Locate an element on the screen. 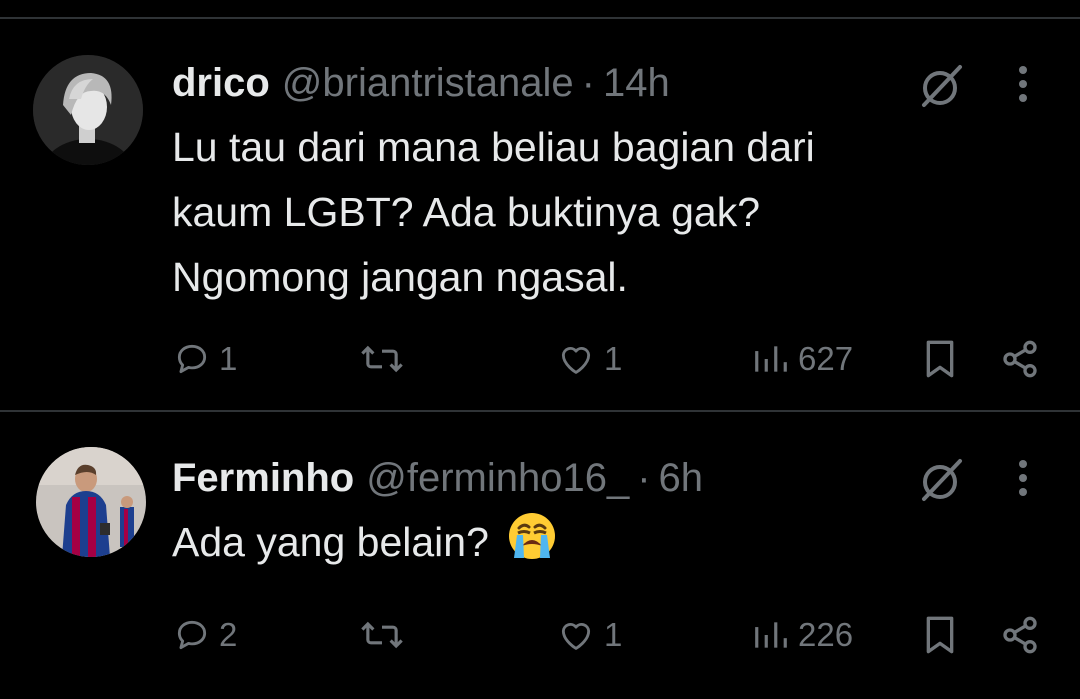 This screenshot has width=1080, height=699. tweet-text: Ada yang belain? is located at coordinates (582, 545).